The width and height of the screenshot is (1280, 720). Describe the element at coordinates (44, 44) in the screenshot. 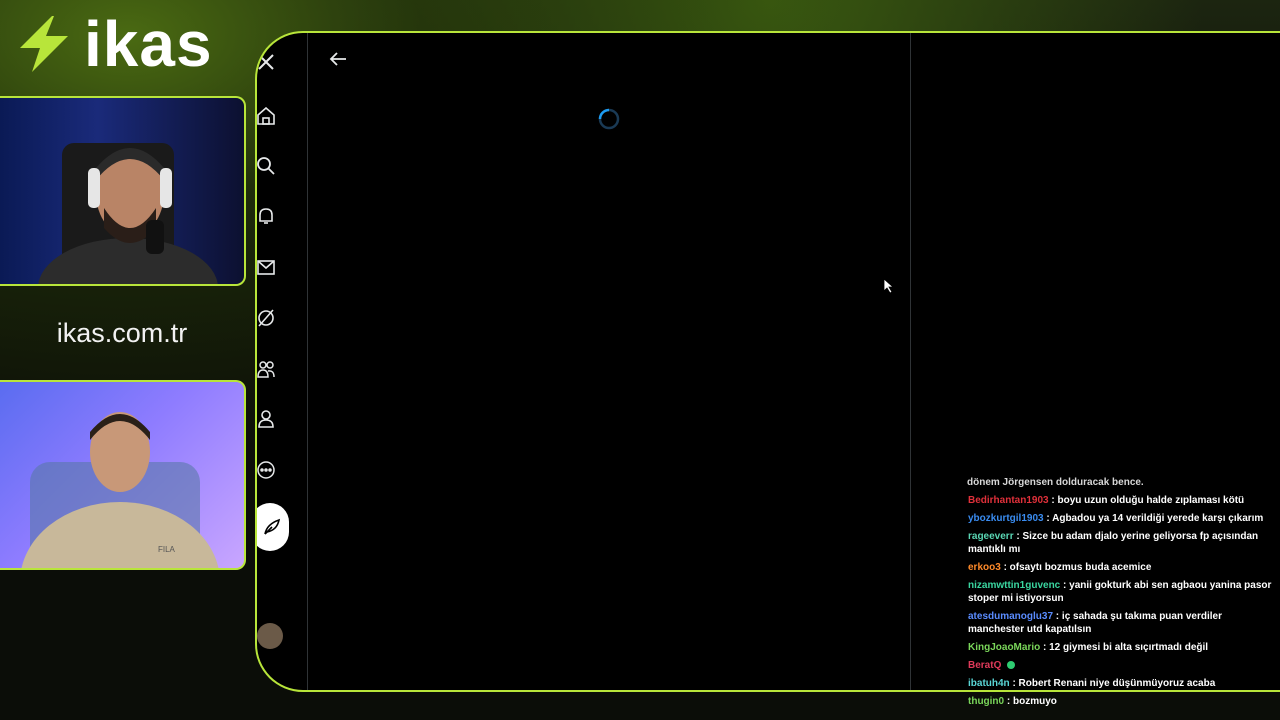

I see `lightning-bolt-icon` at that location.